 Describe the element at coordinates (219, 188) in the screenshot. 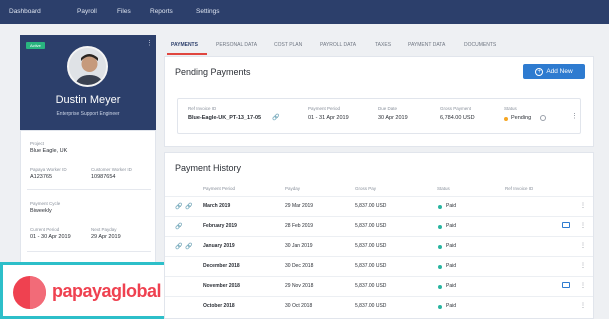

I see `header-period: Payment Period` at that location.